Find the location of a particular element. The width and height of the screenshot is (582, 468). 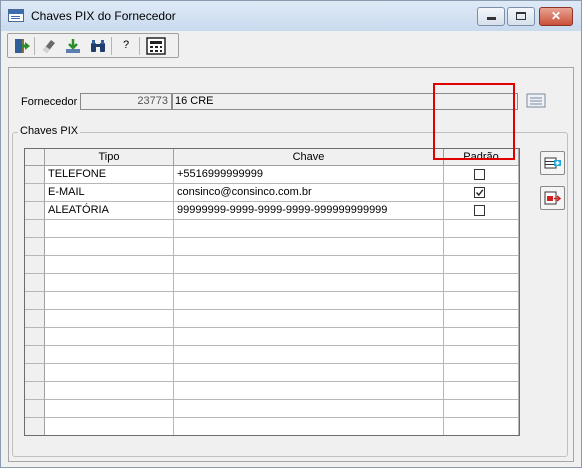

toolbar: ? is located at coordinates (291, 46).